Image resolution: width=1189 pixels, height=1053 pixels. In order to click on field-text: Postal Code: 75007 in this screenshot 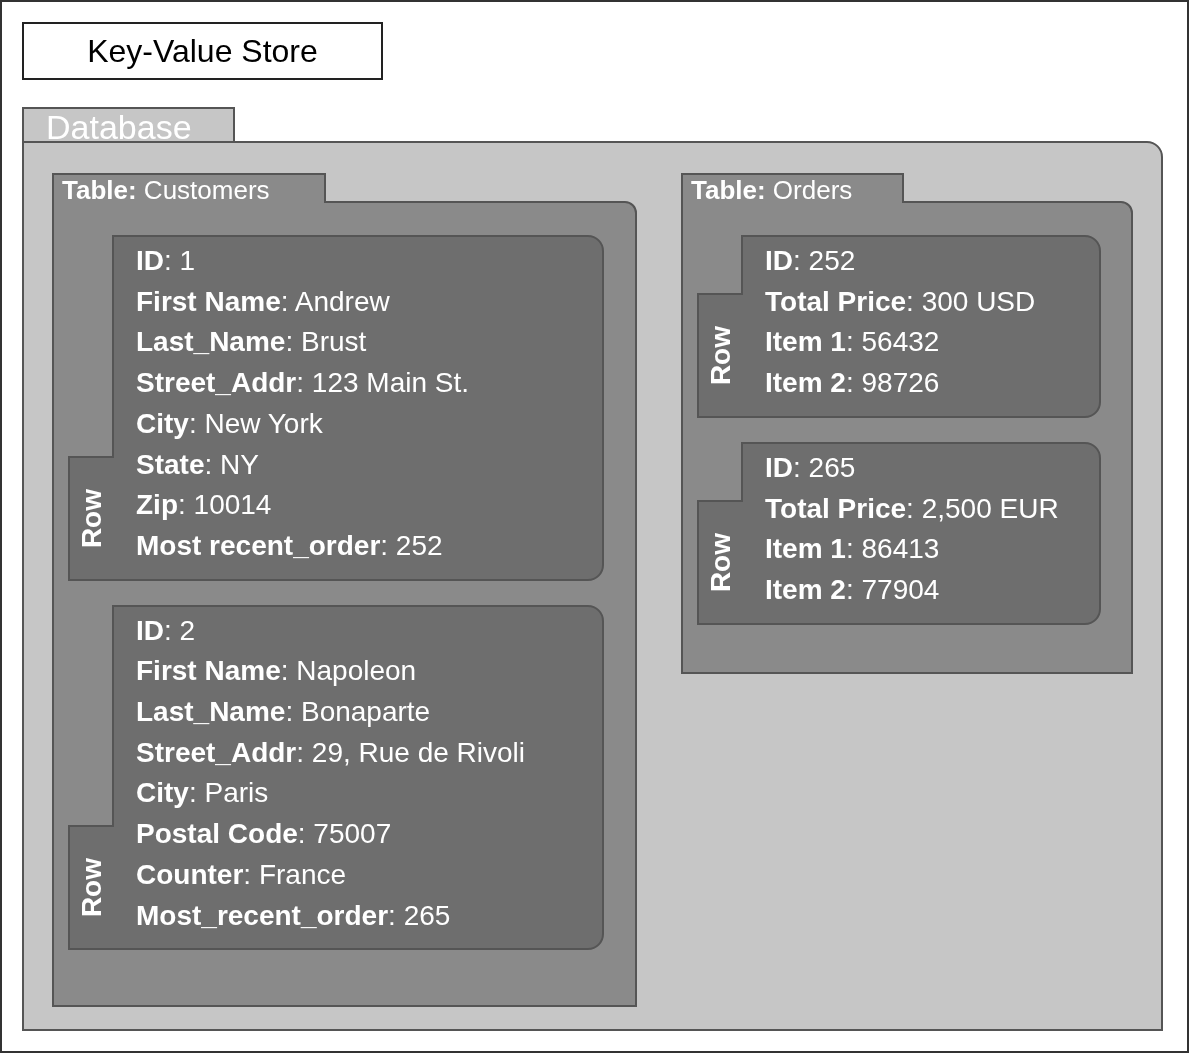, I will do `click(264, 834)`.